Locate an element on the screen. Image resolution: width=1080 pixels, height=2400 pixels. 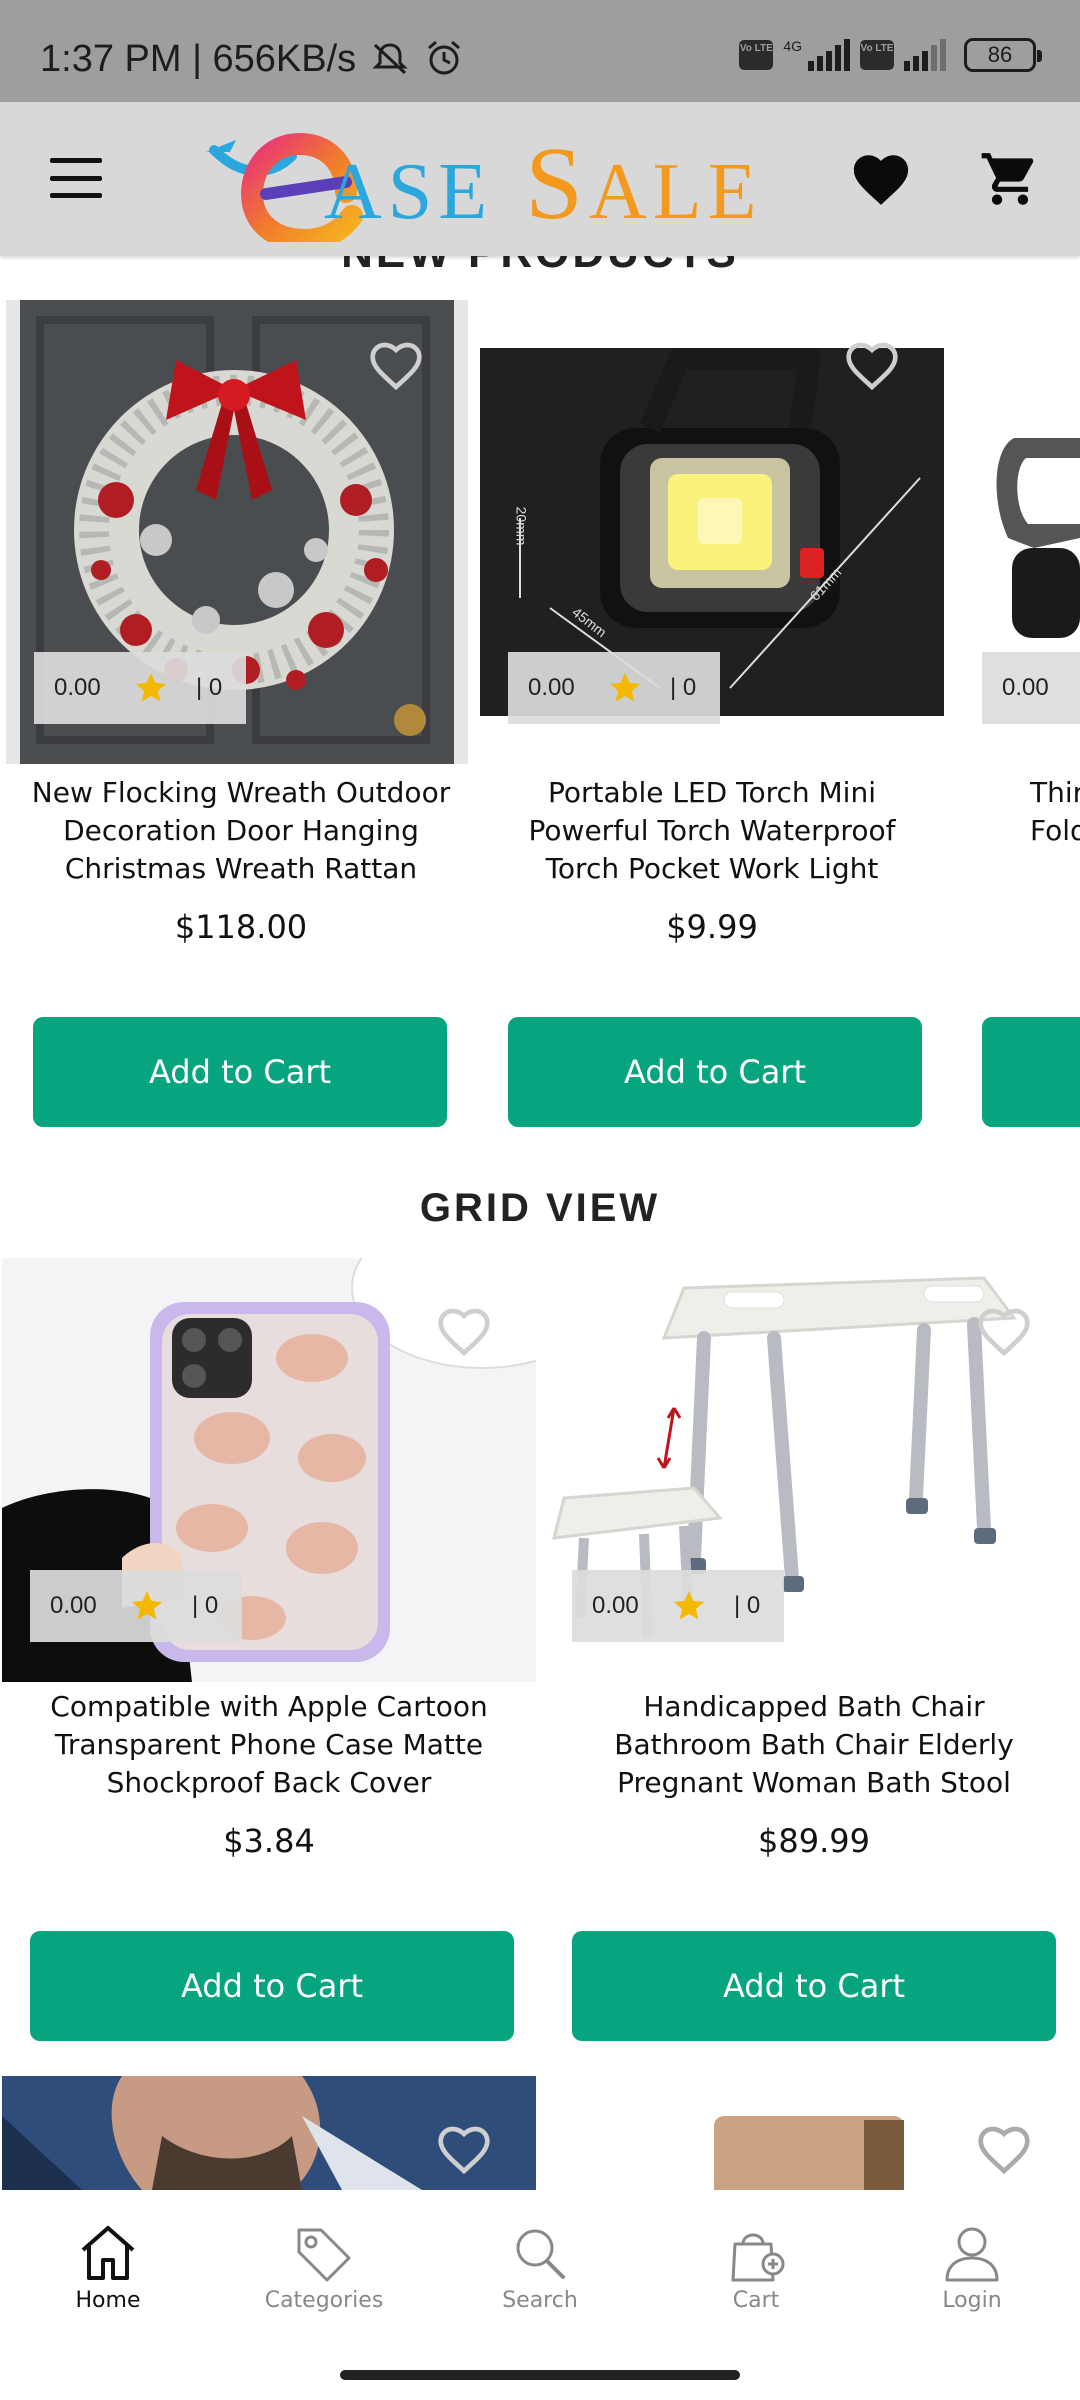
nav-categories: Categories is located at coordinates (324, 2268).